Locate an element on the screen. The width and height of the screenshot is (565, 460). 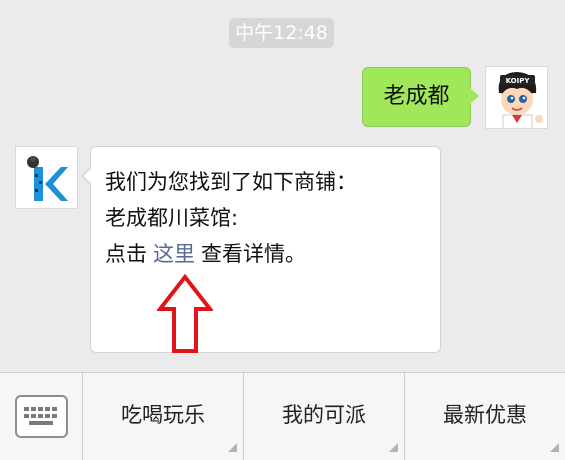
menu-item-latest-deals: 最新优惠 is located at coordinates (485, 416).